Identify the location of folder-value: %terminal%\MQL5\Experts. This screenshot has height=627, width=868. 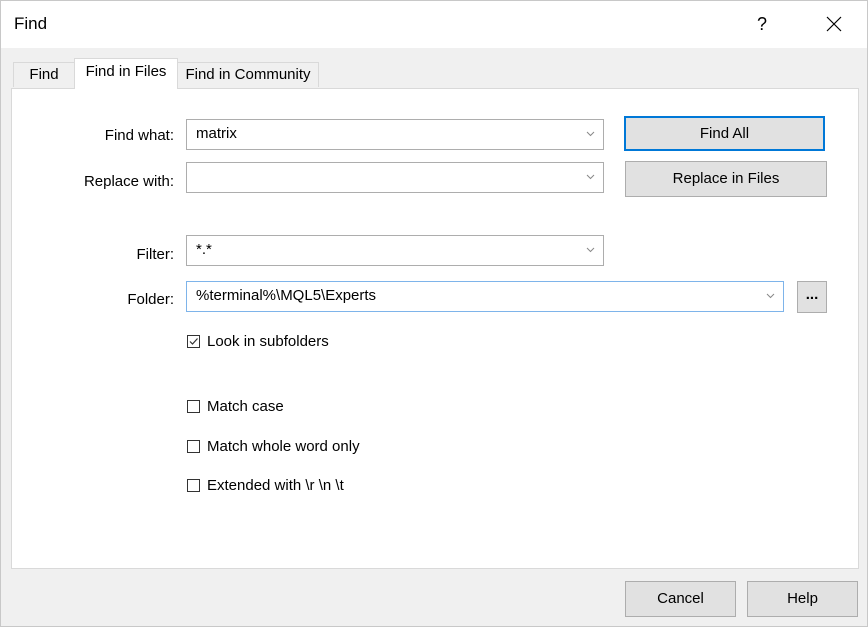
(286, 295).